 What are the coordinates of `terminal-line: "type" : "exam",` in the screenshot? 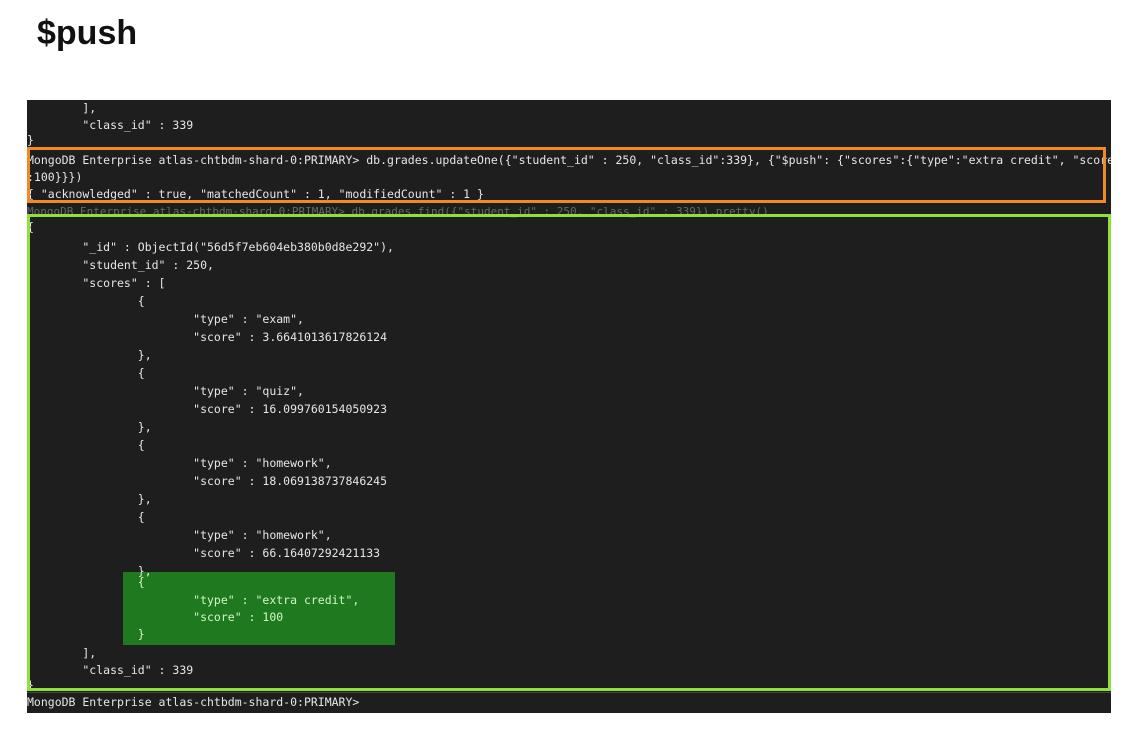 It's located at (165, 319).